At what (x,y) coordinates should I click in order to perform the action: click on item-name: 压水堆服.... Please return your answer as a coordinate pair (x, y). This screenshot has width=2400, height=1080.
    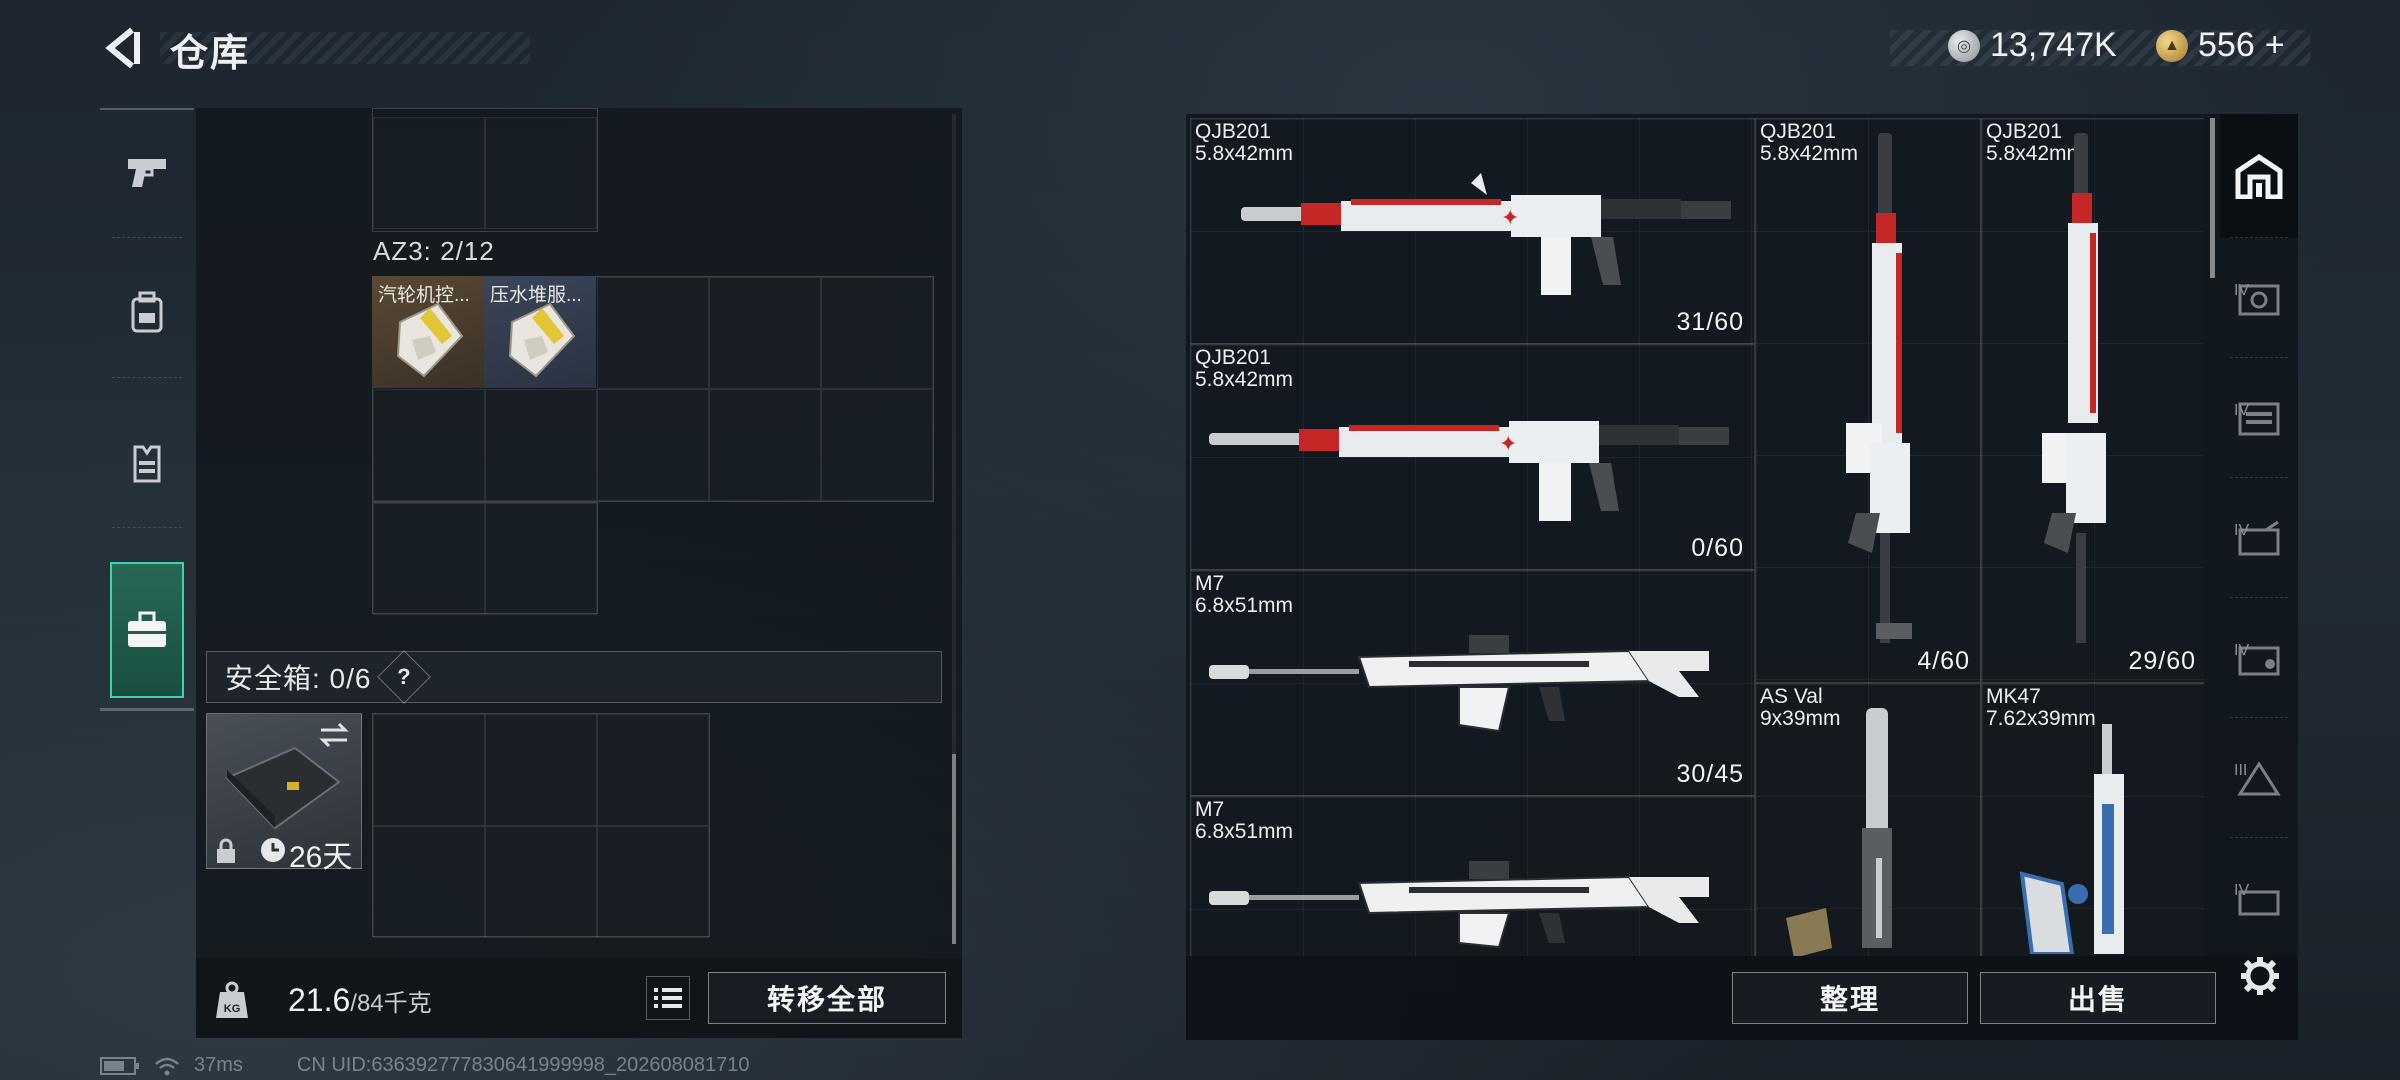
    Looking at the image, I should click on (536, 295).